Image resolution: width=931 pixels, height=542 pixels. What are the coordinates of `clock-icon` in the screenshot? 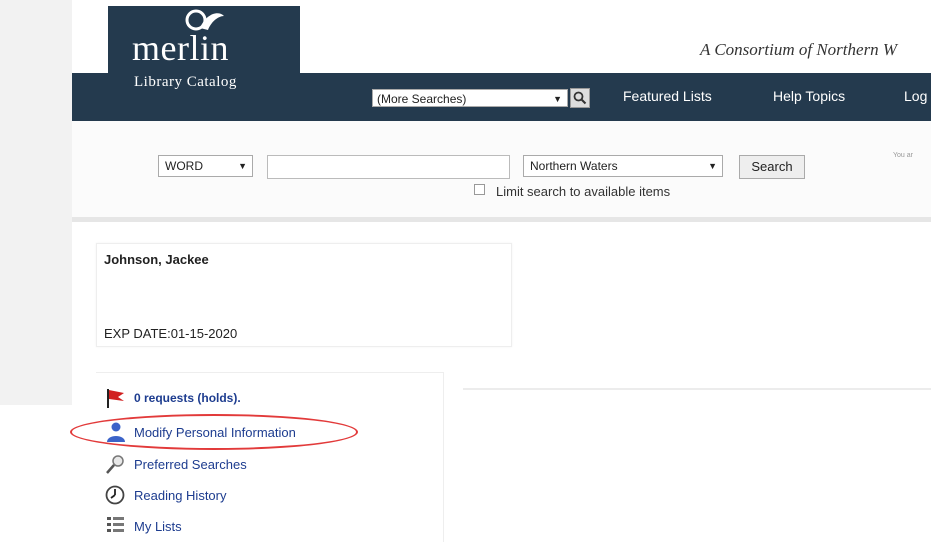 It's located at (115, 495).